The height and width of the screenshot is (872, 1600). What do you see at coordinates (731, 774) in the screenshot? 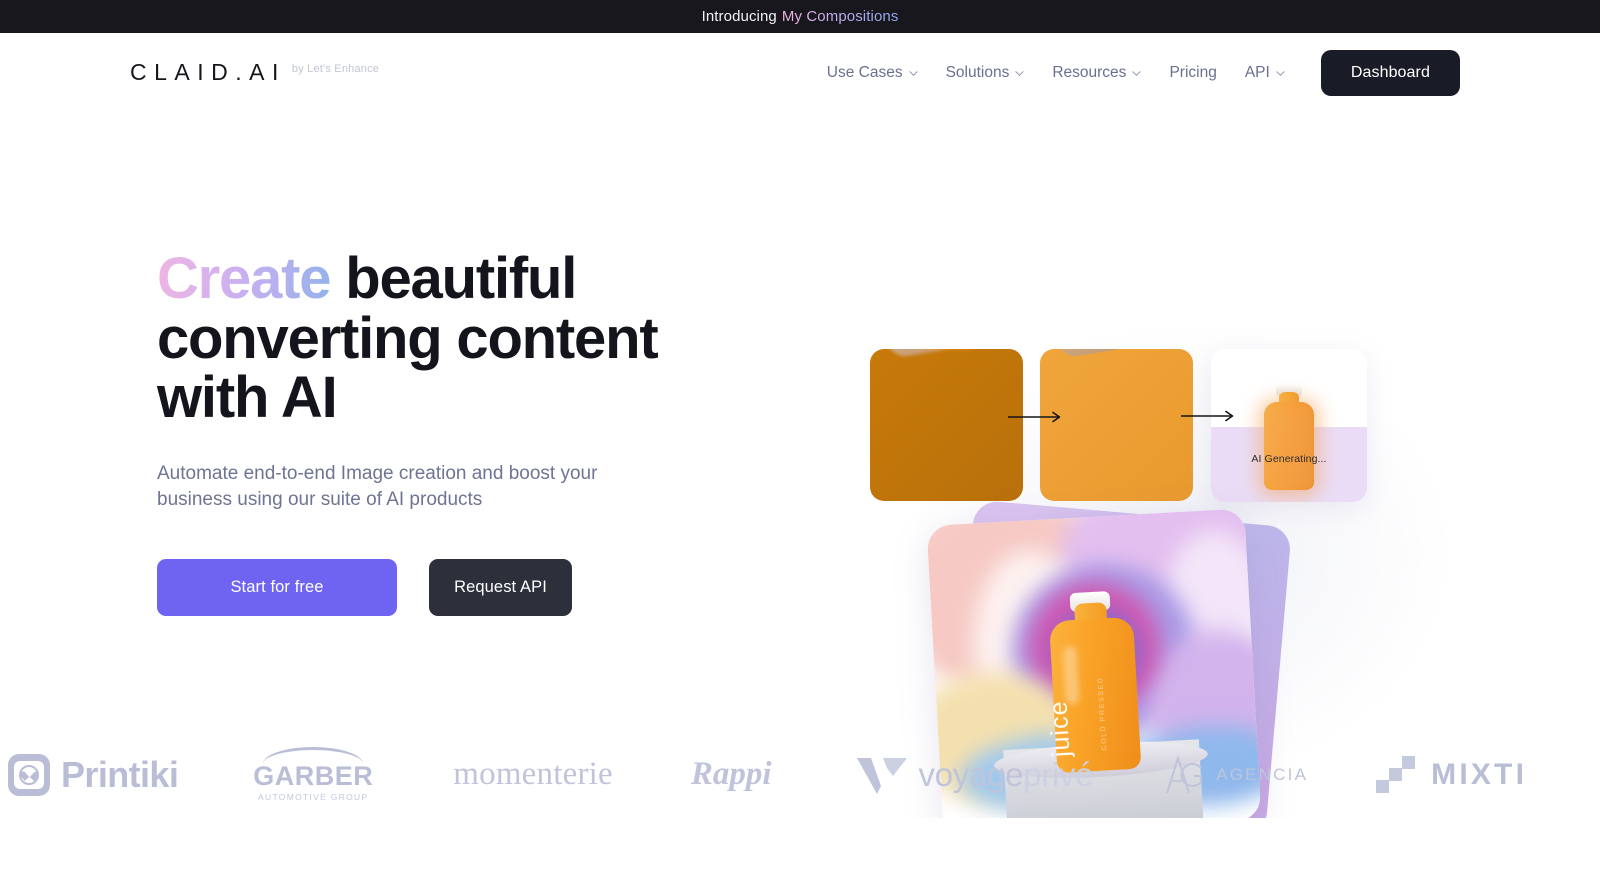
I see `logo-rappi: Rappi` at bounding box center [731, 774].